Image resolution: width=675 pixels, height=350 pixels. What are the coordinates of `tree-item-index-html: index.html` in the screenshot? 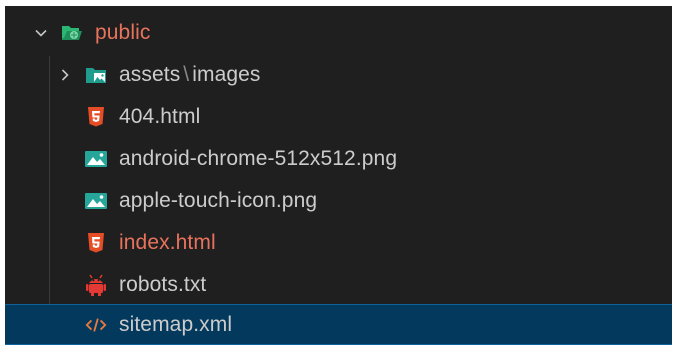 It's located at (338, 242).